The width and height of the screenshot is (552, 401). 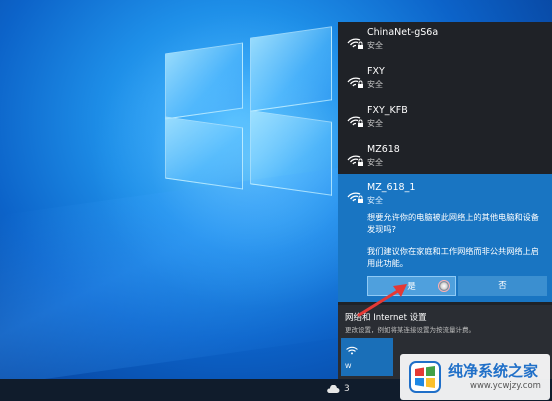 What do you see at coordinates (367, 357) in the screenshot?
I see `wifi-quick-action-tile: W` at bounding box center [367, 357].